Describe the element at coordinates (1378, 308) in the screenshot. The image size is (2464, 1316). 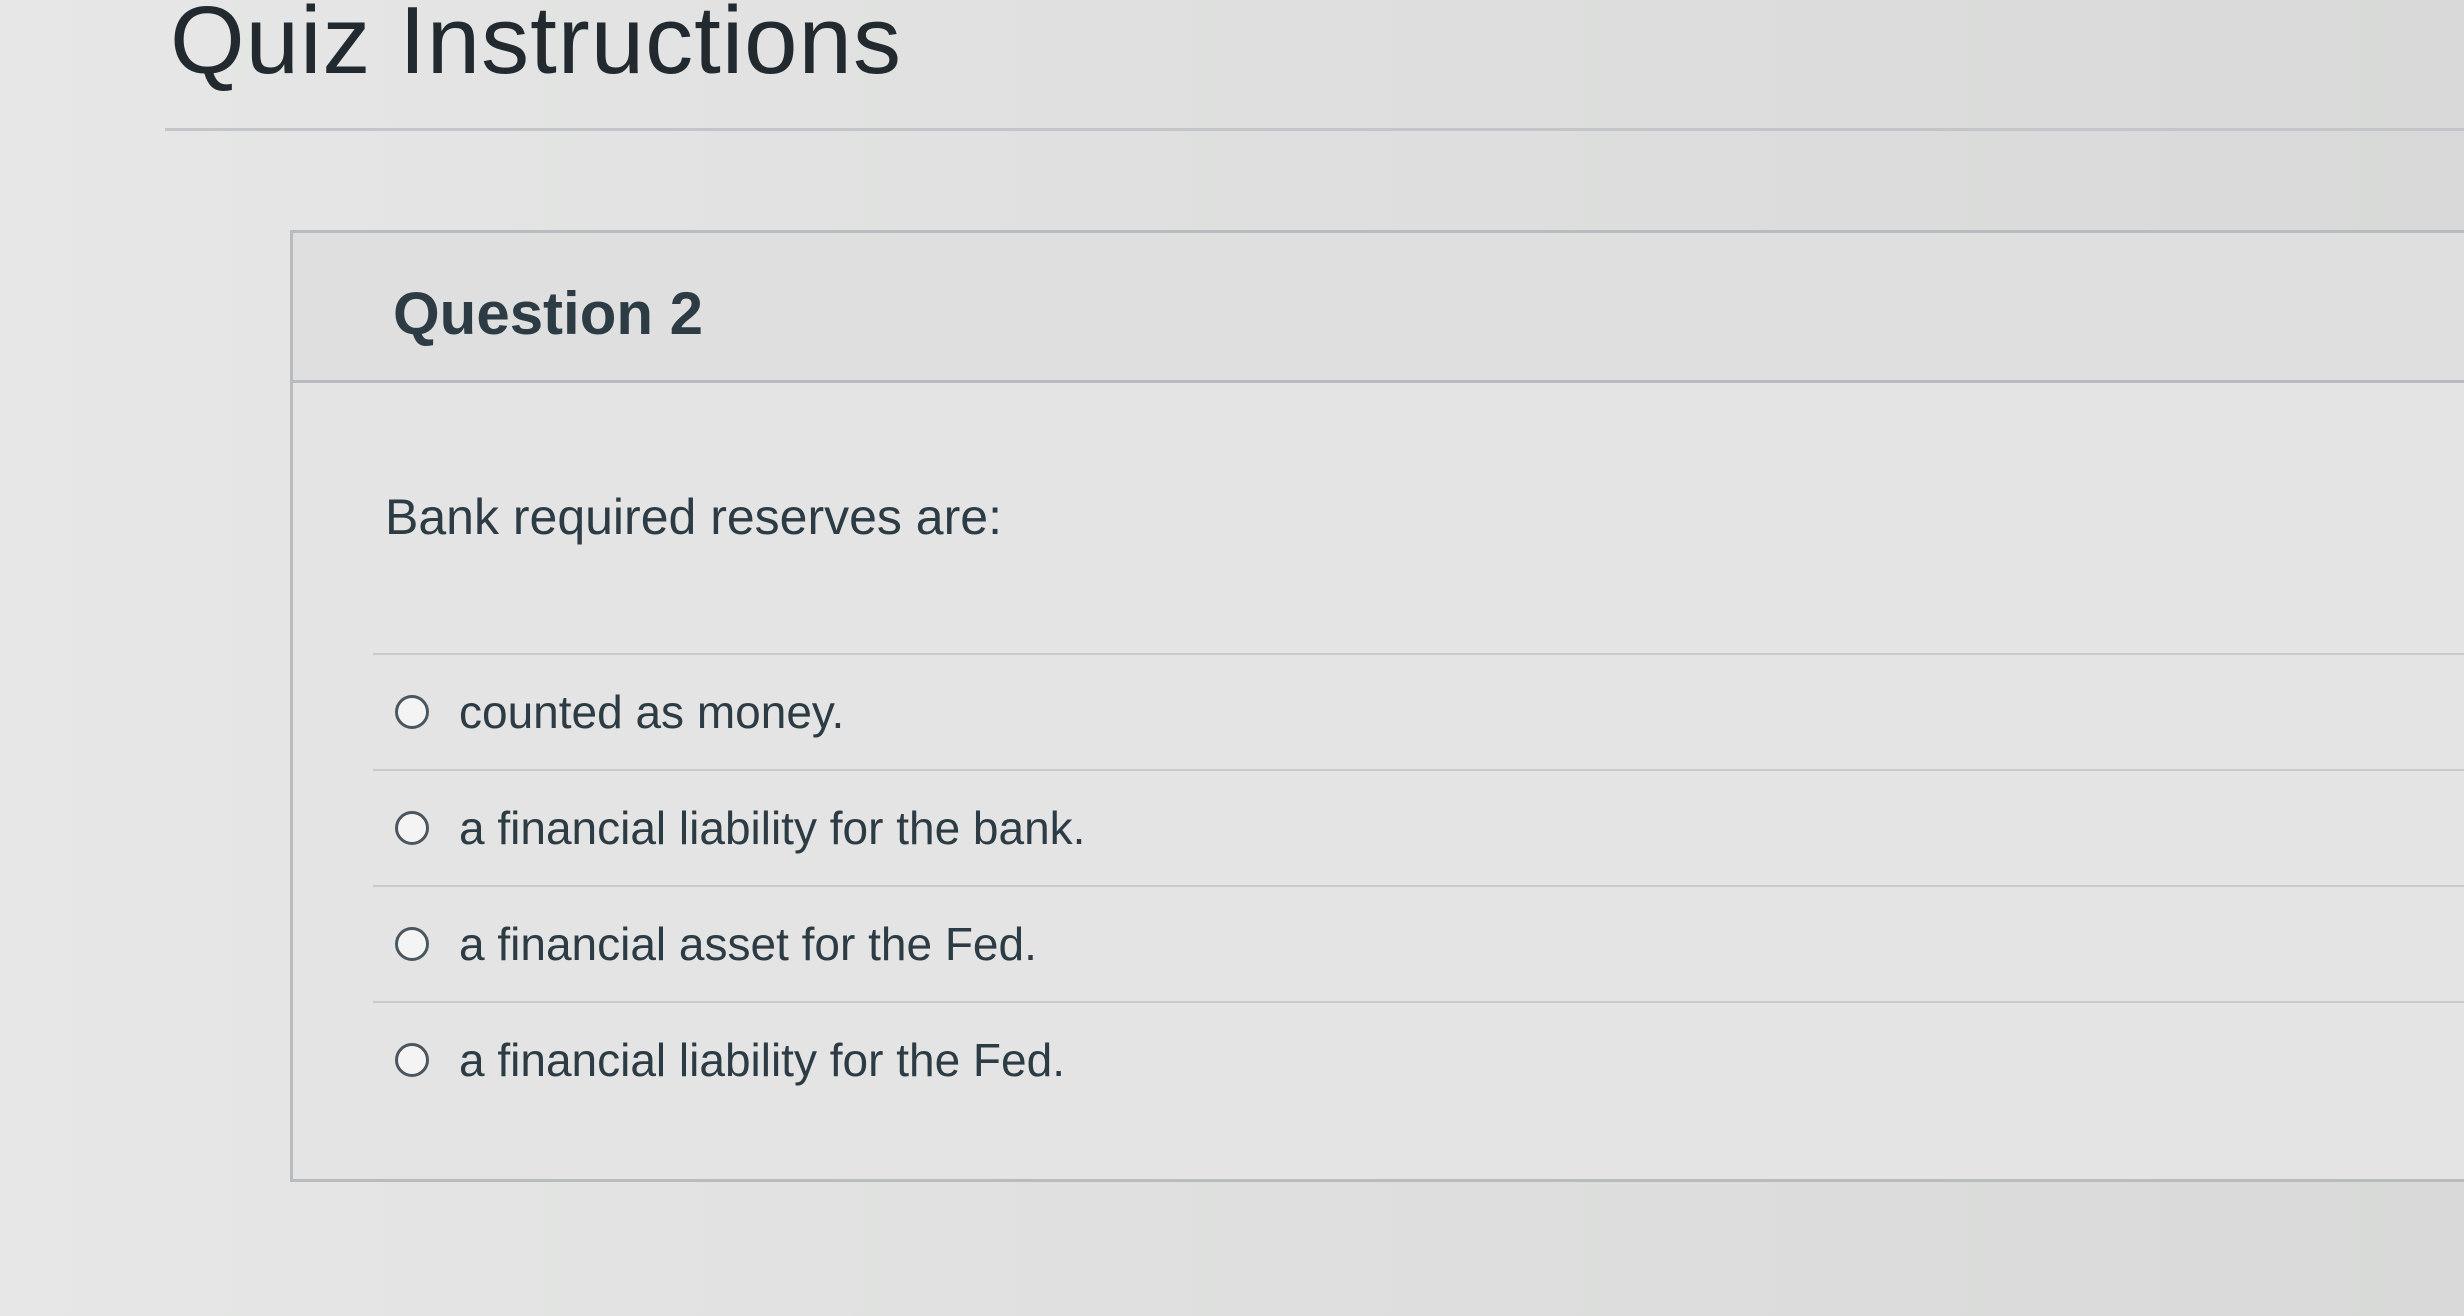
I see `question-header: Question 2` at that location.